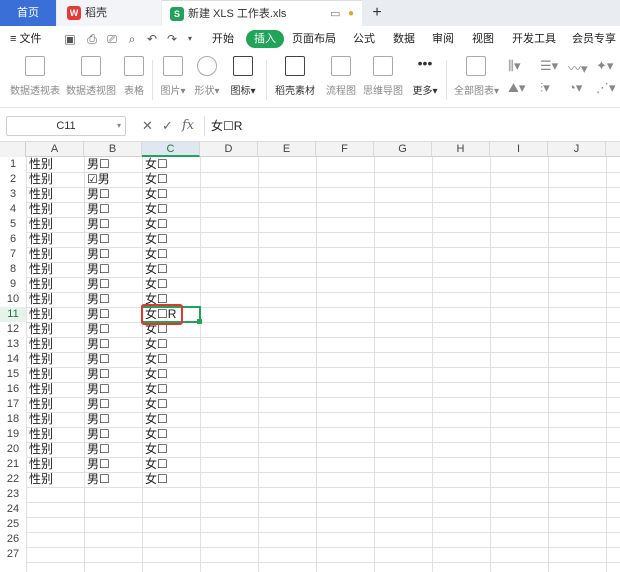 This screenshot has height=572, width=620. Describe the element at coordinates (345, 149) in the screenshot. I see `column-header-f: F` at that location.